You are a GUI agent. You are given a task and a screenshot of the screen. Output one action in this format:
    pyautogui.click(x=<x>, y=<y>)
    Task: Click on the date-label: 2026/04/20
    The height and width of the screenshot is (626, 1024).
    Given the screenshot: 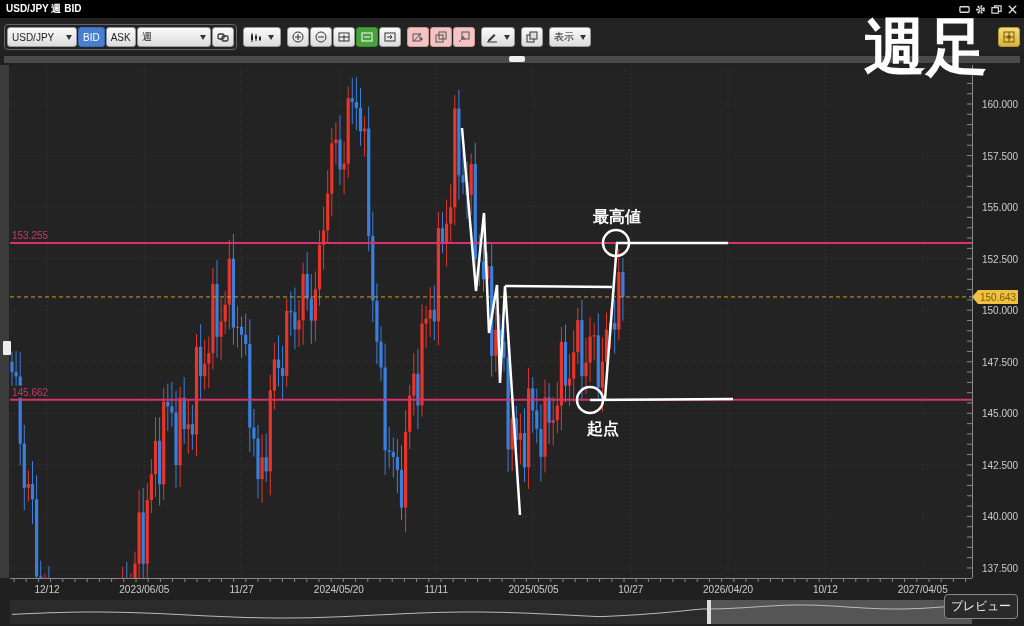 What is the action you would take?
    pyautogui.click(x=728, y=589)
    